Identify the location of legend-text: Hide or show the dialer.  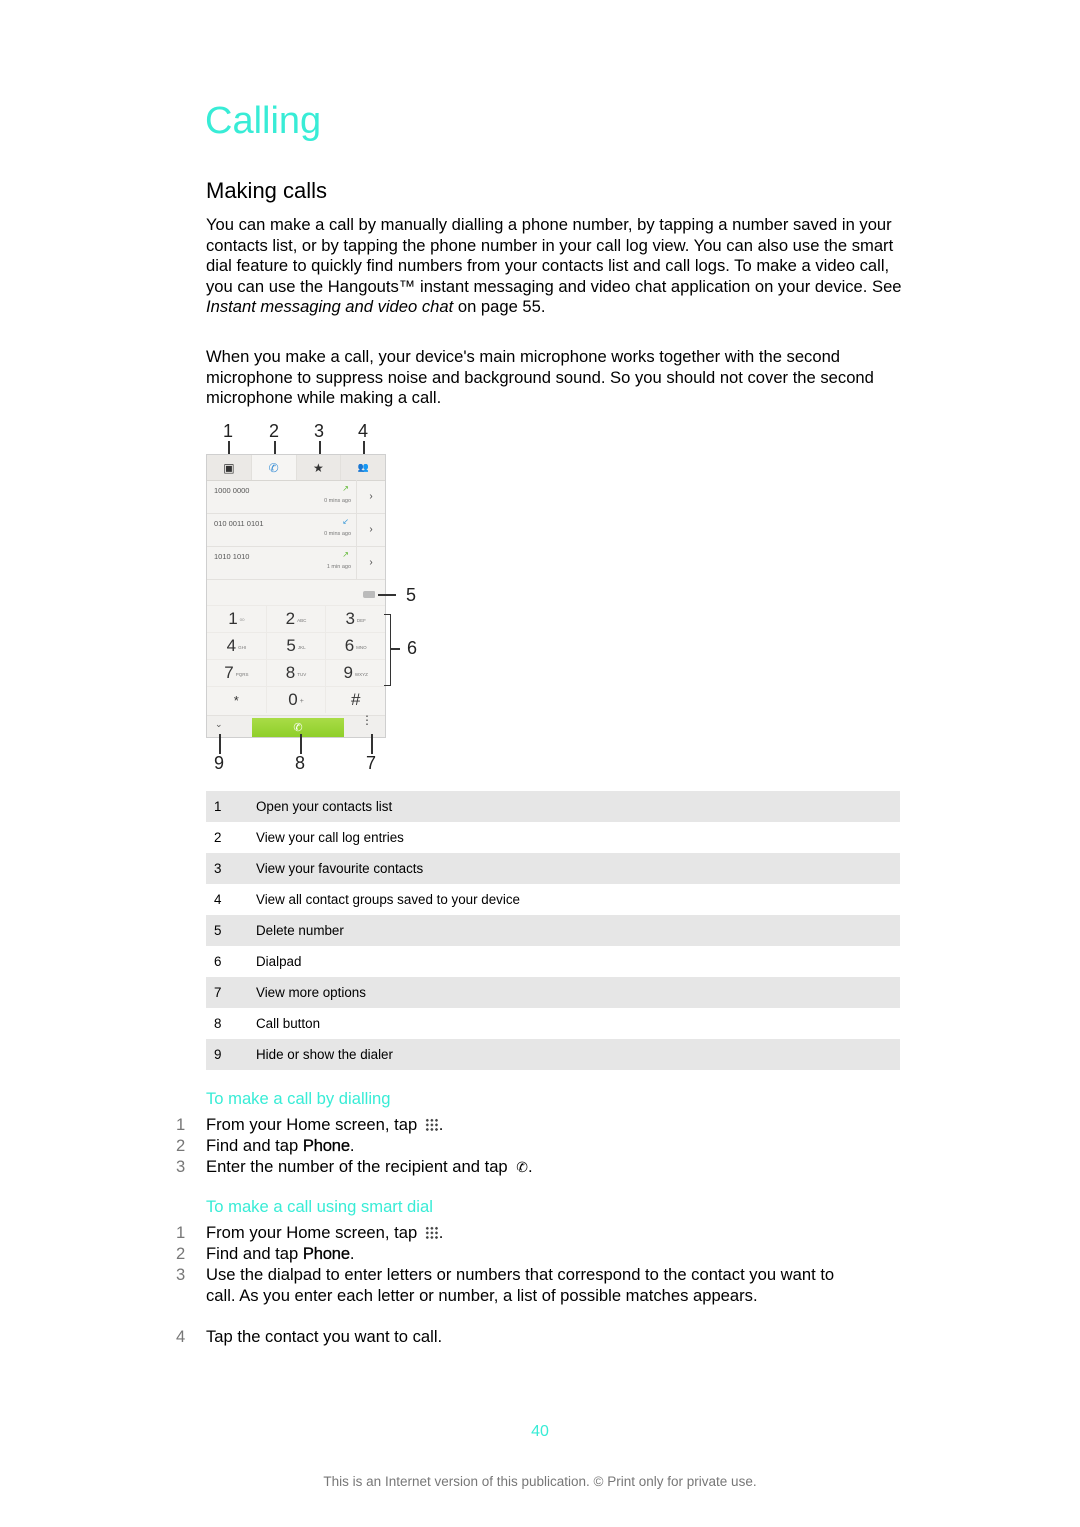
(324, 1054).